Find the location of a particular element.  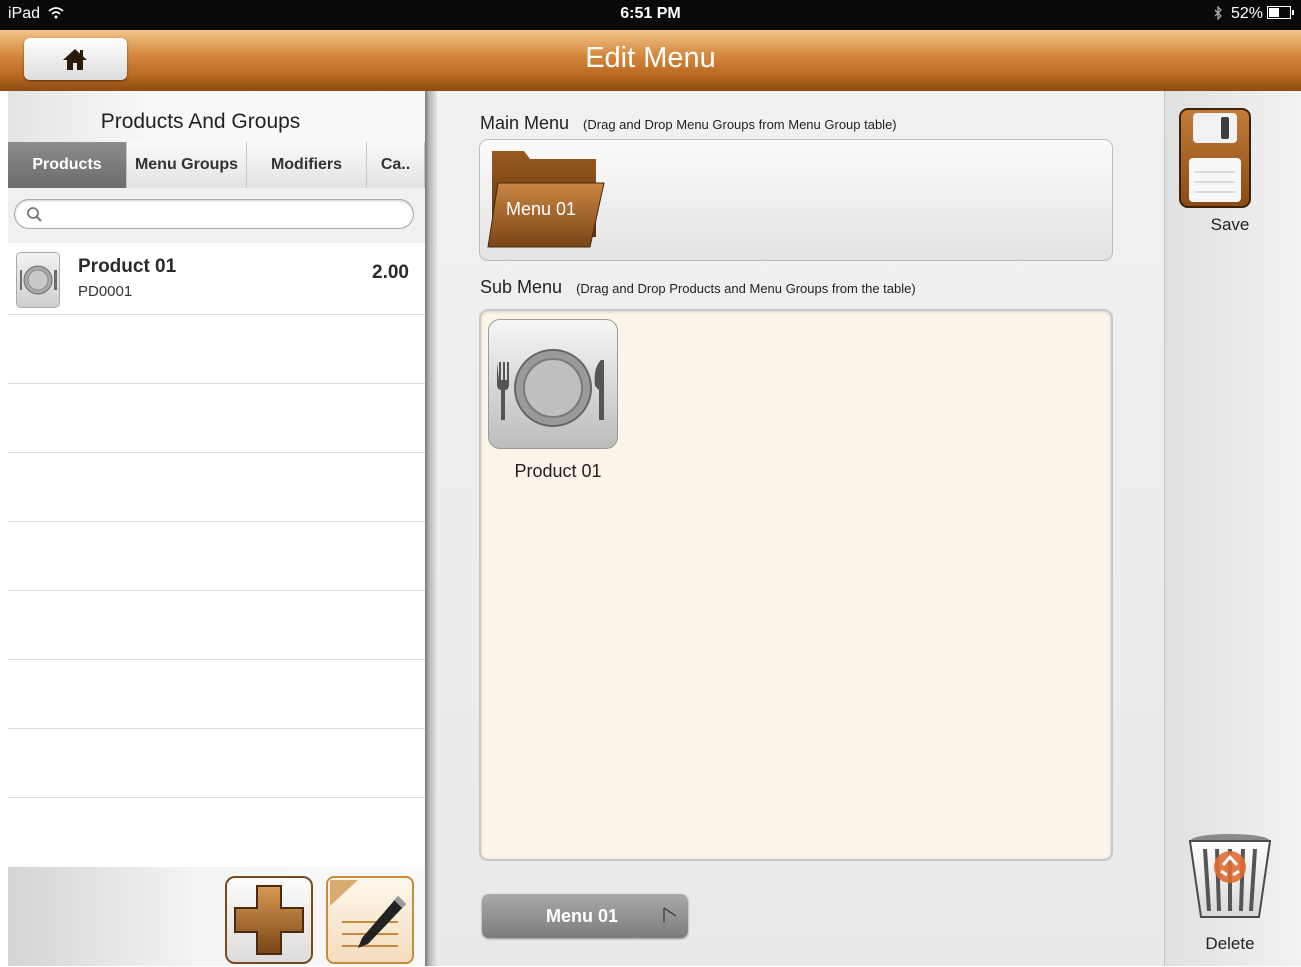

search-icon is located at coordinates (34, 214).